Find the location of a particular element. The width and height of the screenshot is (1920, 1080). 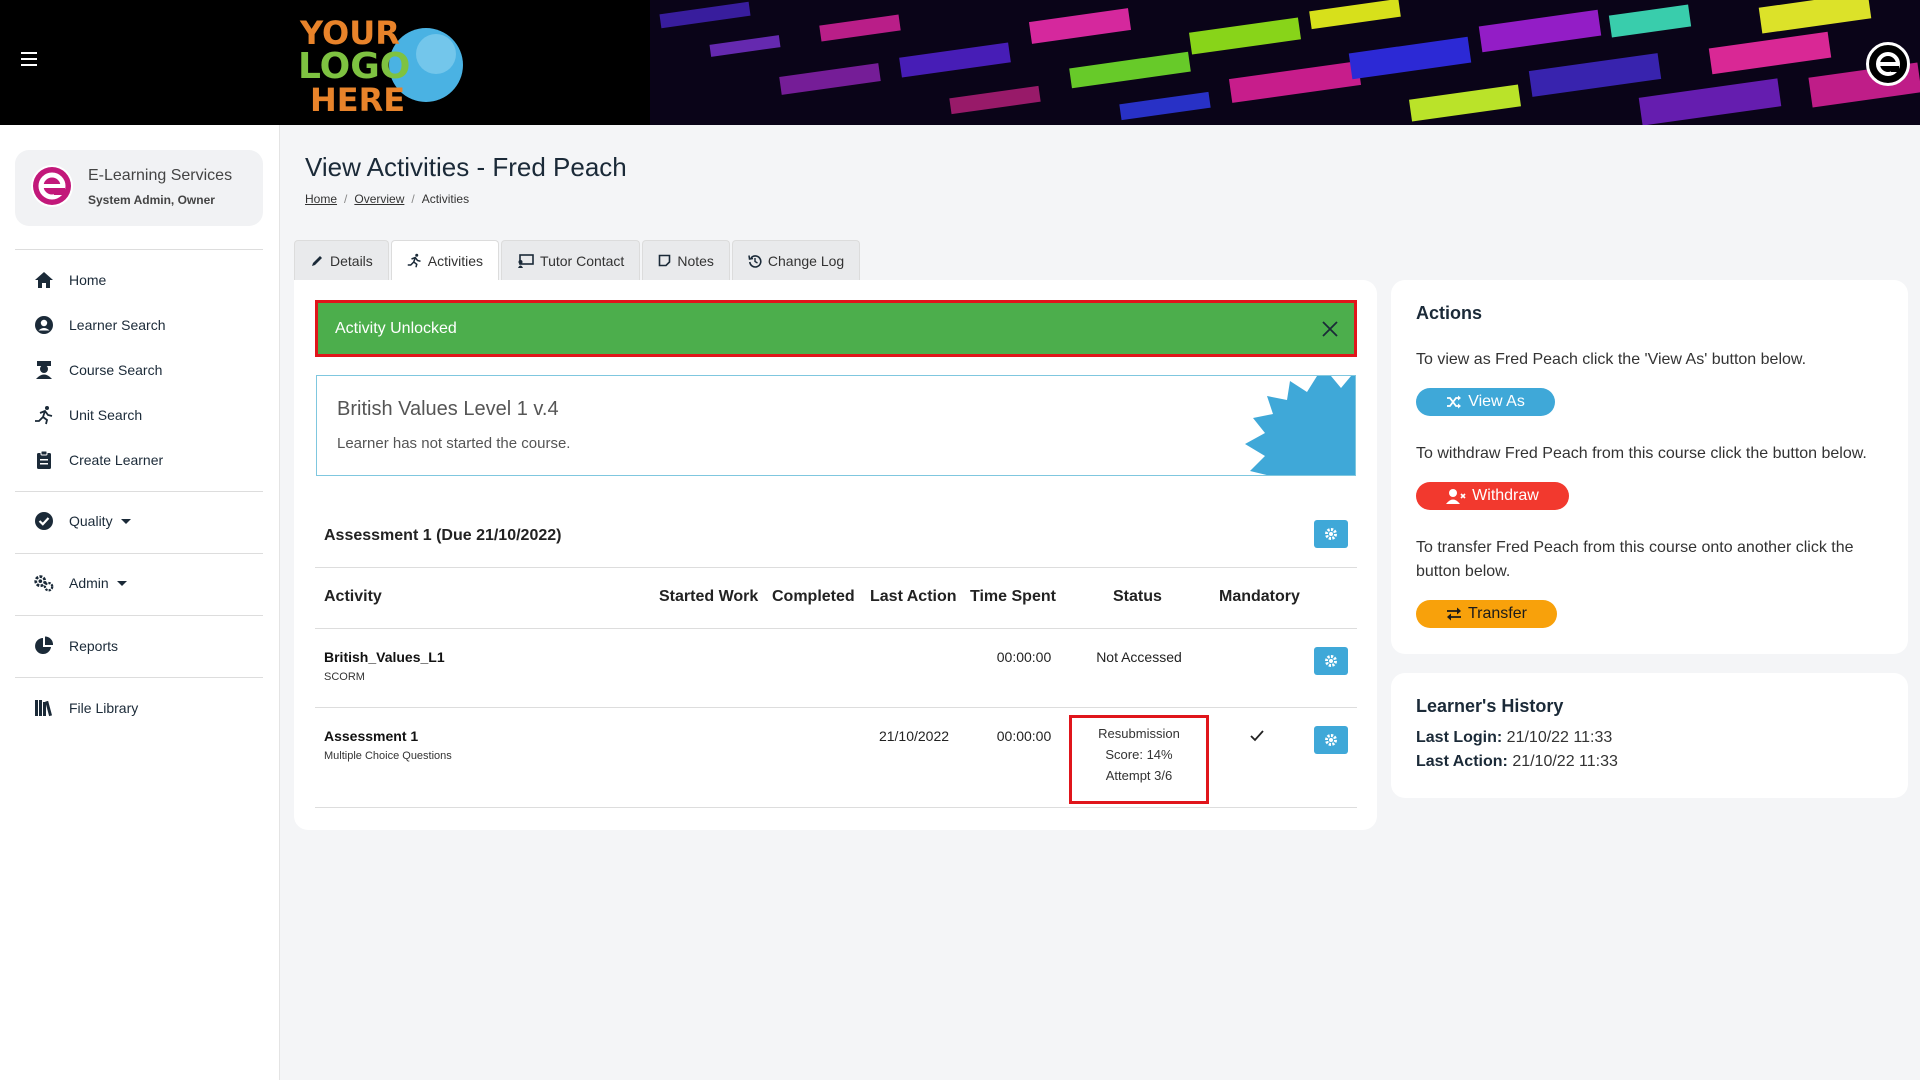

activity-title: British_Values_L1 is located at coordinates (384, 657).